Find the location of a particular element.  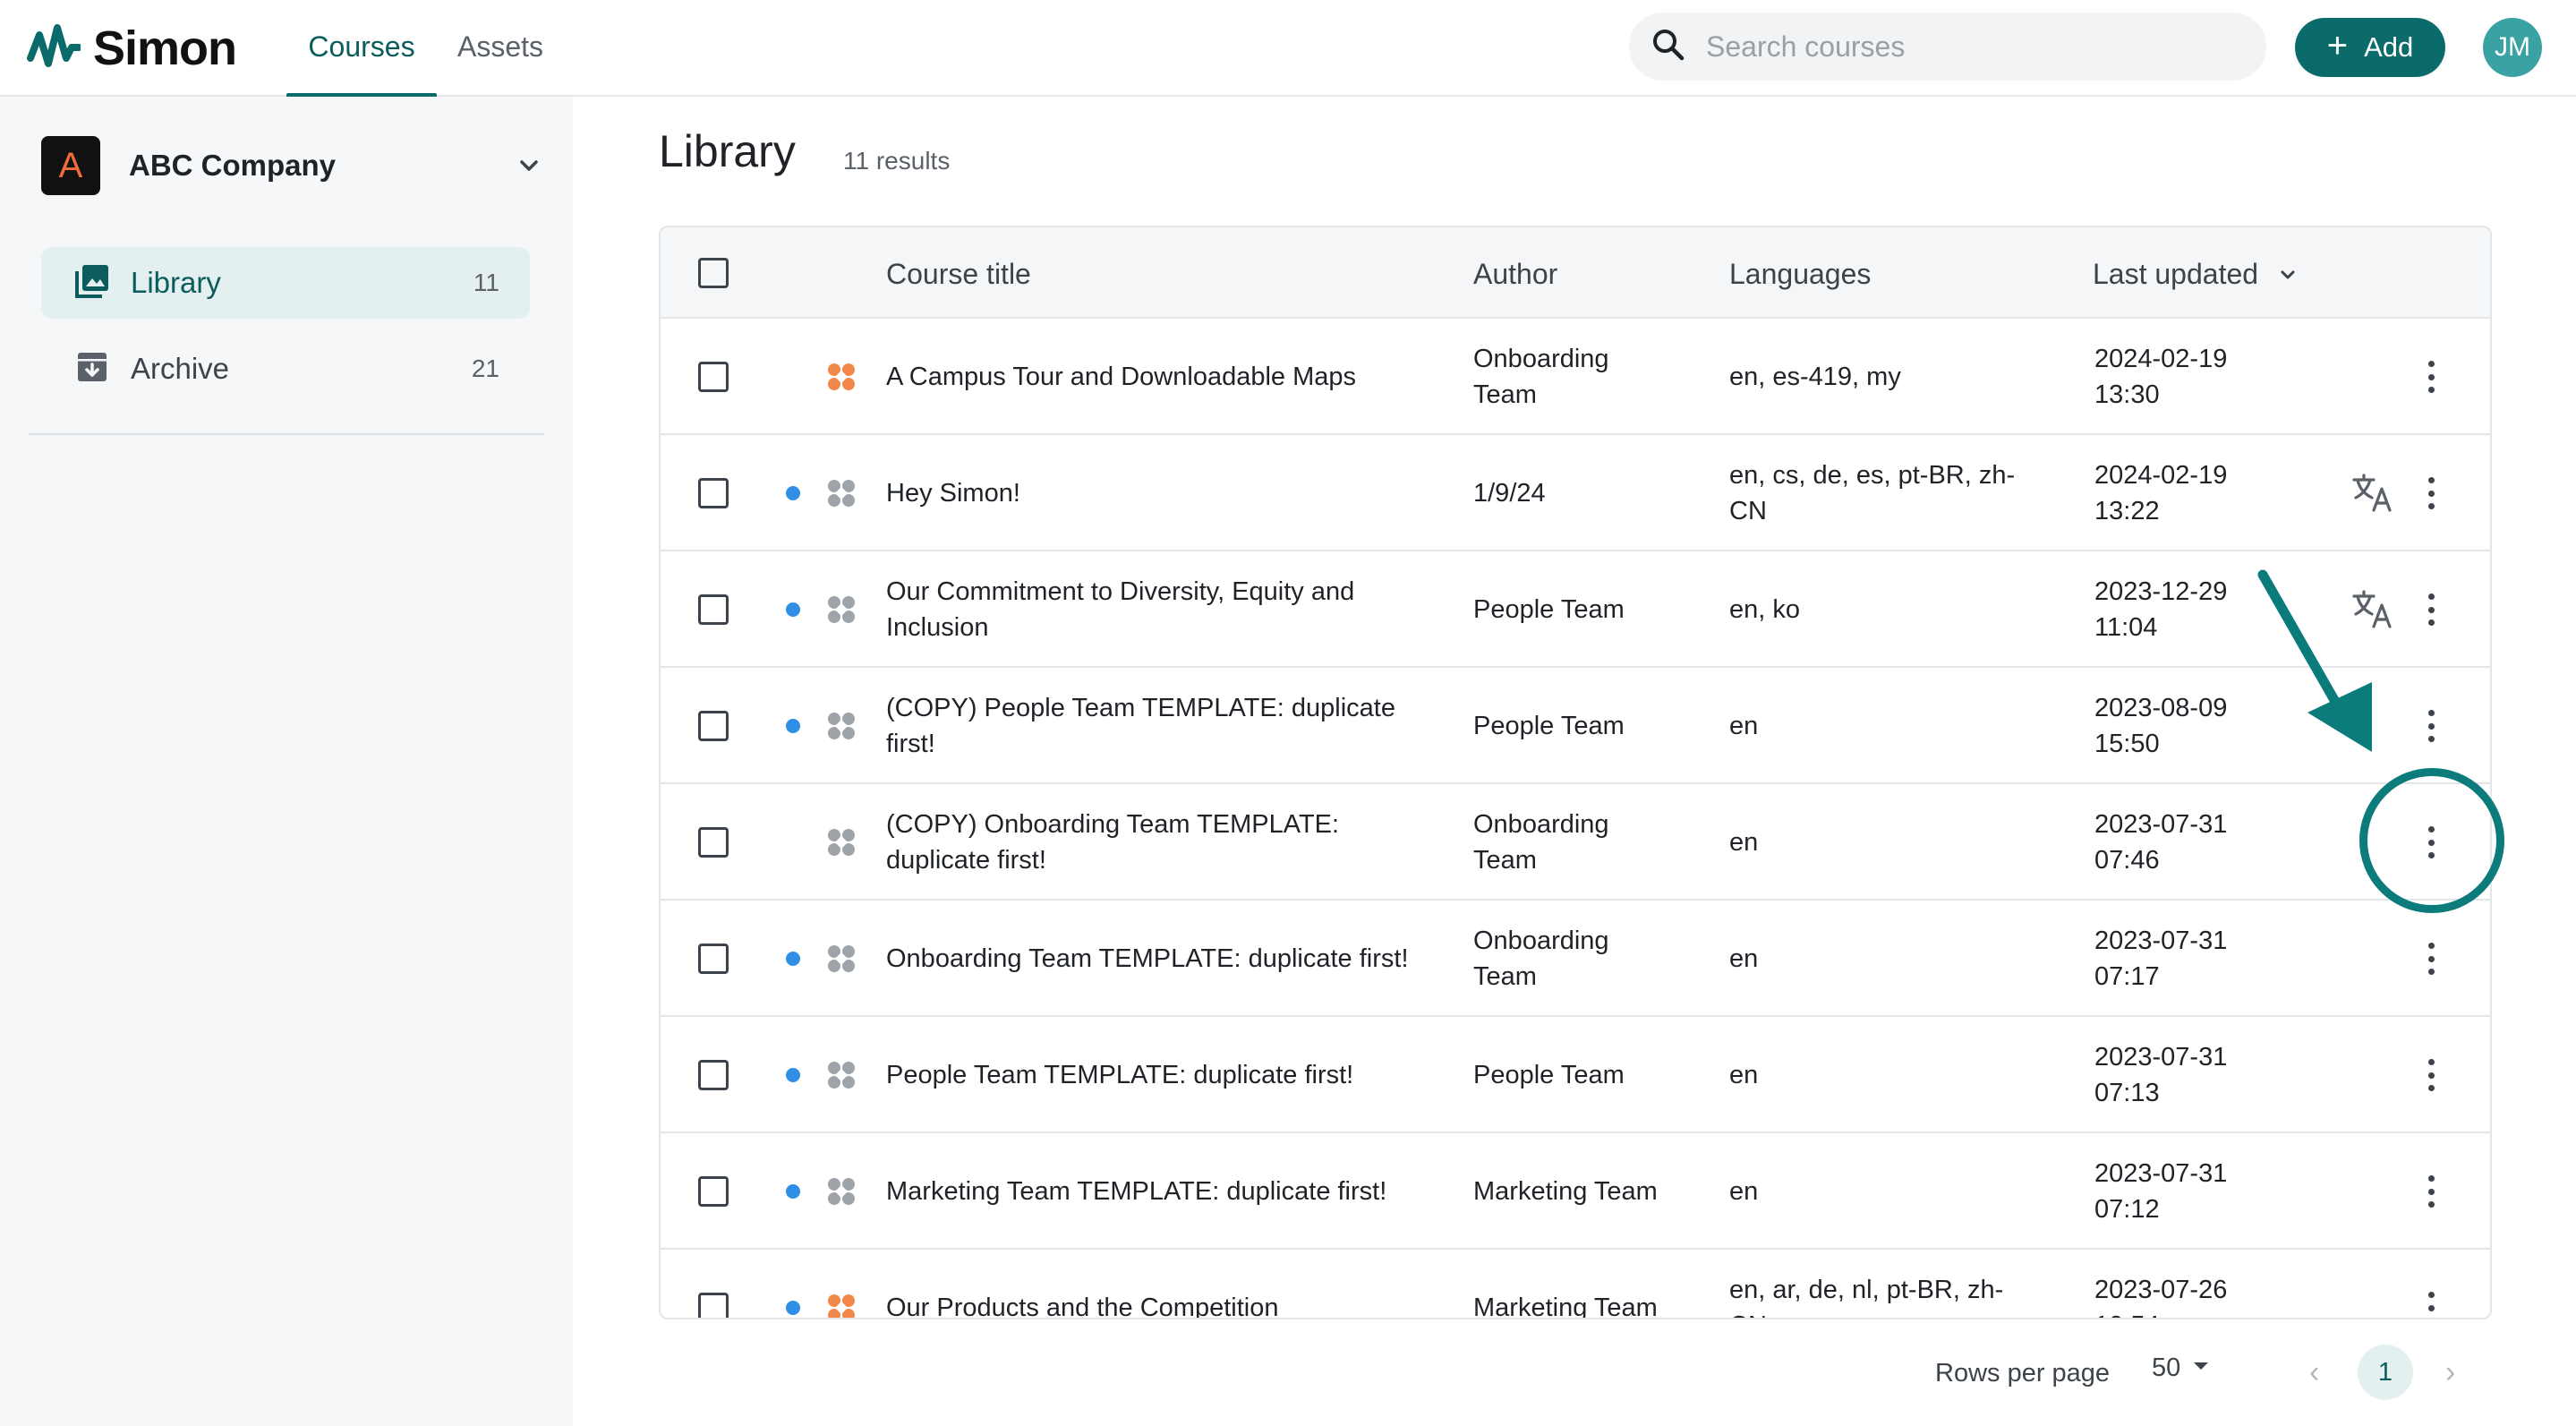

course-last-updated-time: 07:17 is located at coordinates (2127, 977).